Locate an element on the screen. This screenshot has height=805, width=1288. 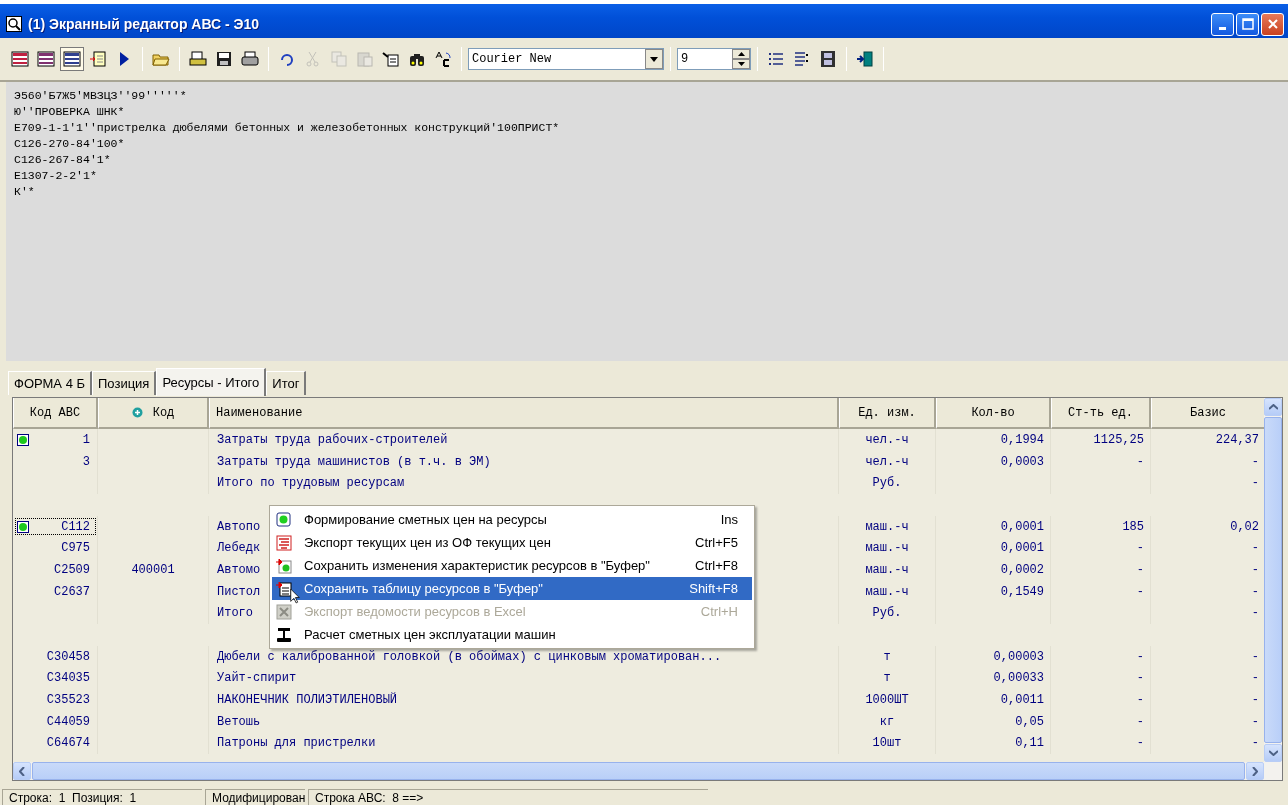
menu-item: Расчет сметных цен эксплуатации машин is located at coordinates (512, 634).